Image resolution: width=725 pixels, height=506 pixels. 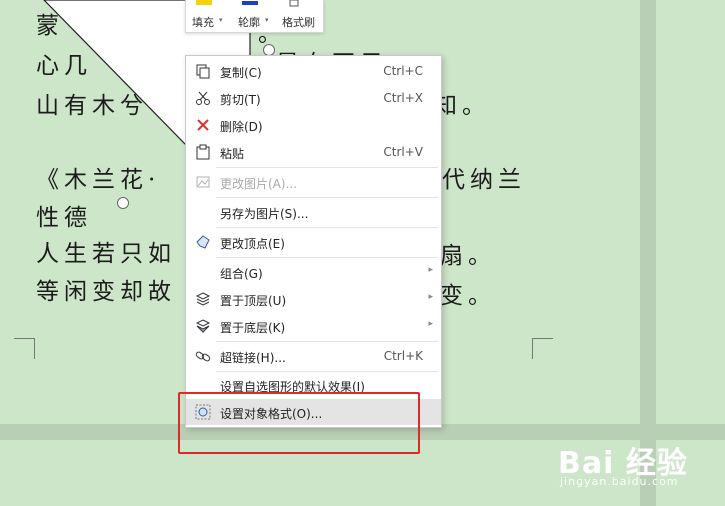 I want to click on outline-button: 轮廓 ▾, so click(x=254, y=16).